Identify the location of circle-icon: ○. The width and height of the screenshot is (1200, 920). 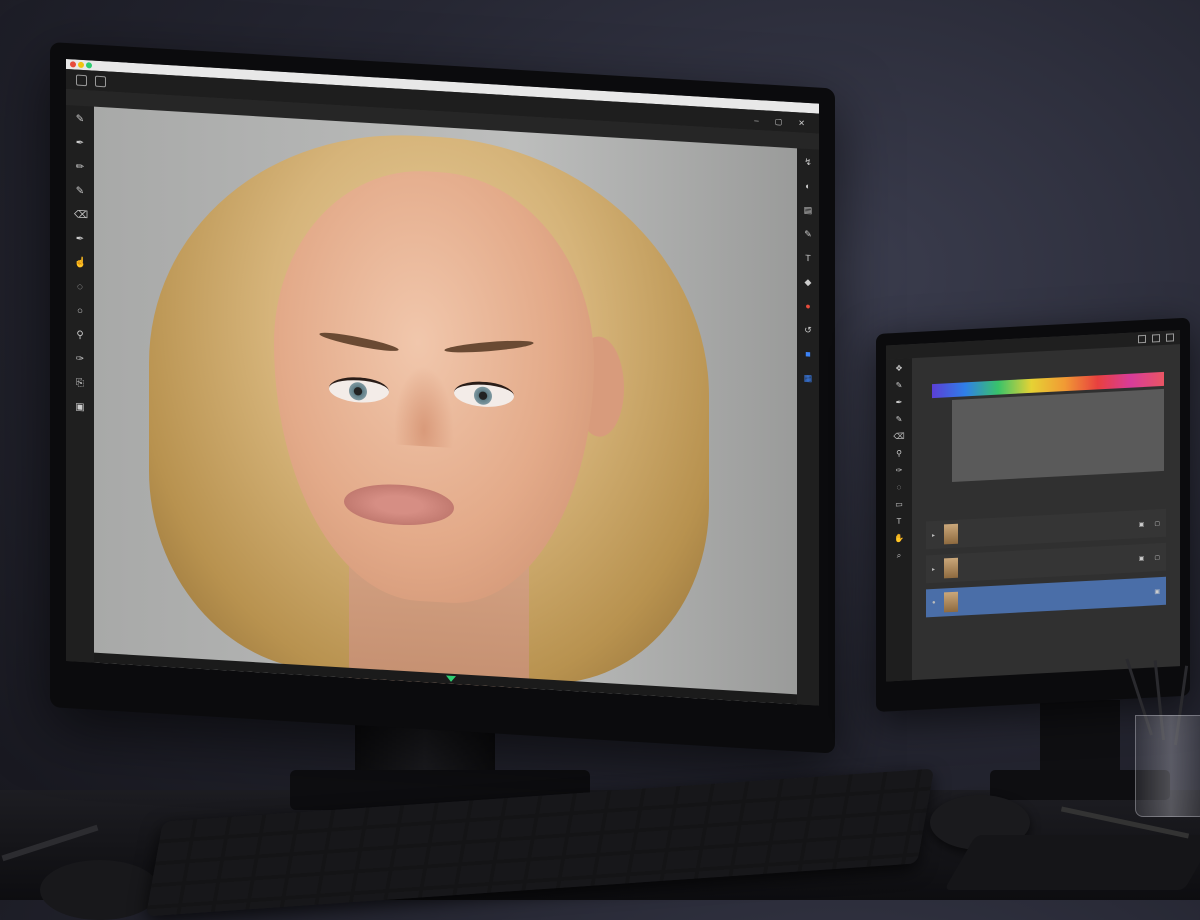
(80, 311).